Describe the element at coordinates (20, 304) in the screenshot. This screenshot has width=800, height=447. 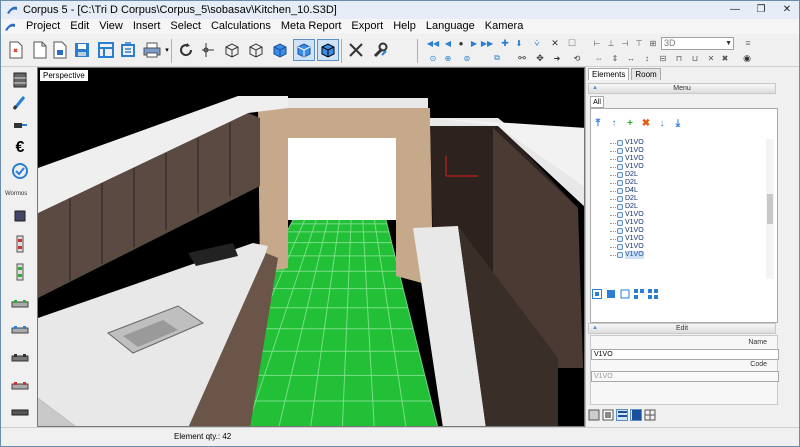
I see `shelf-green-icon` at that location.